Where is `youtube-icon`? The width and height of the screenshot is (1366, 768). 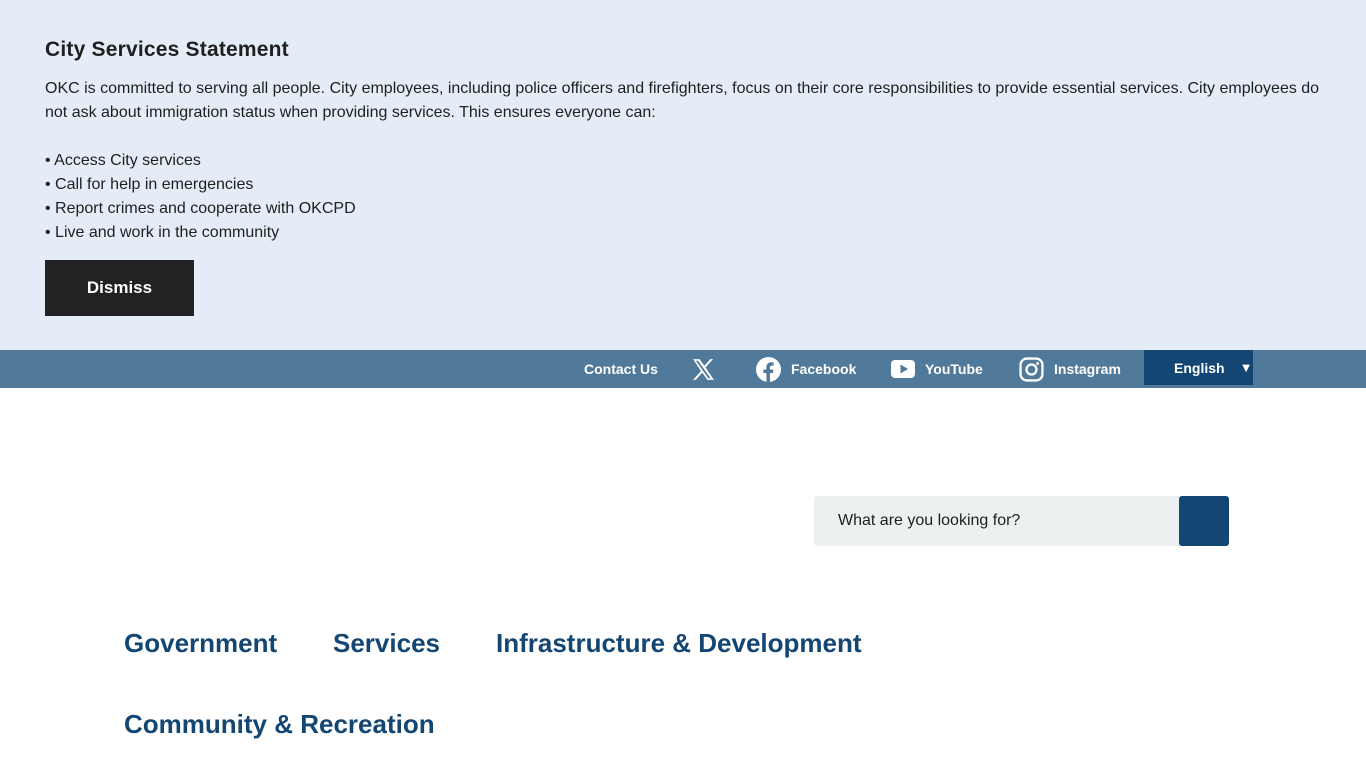 youtube-icon is located at coordinates (903, 369).